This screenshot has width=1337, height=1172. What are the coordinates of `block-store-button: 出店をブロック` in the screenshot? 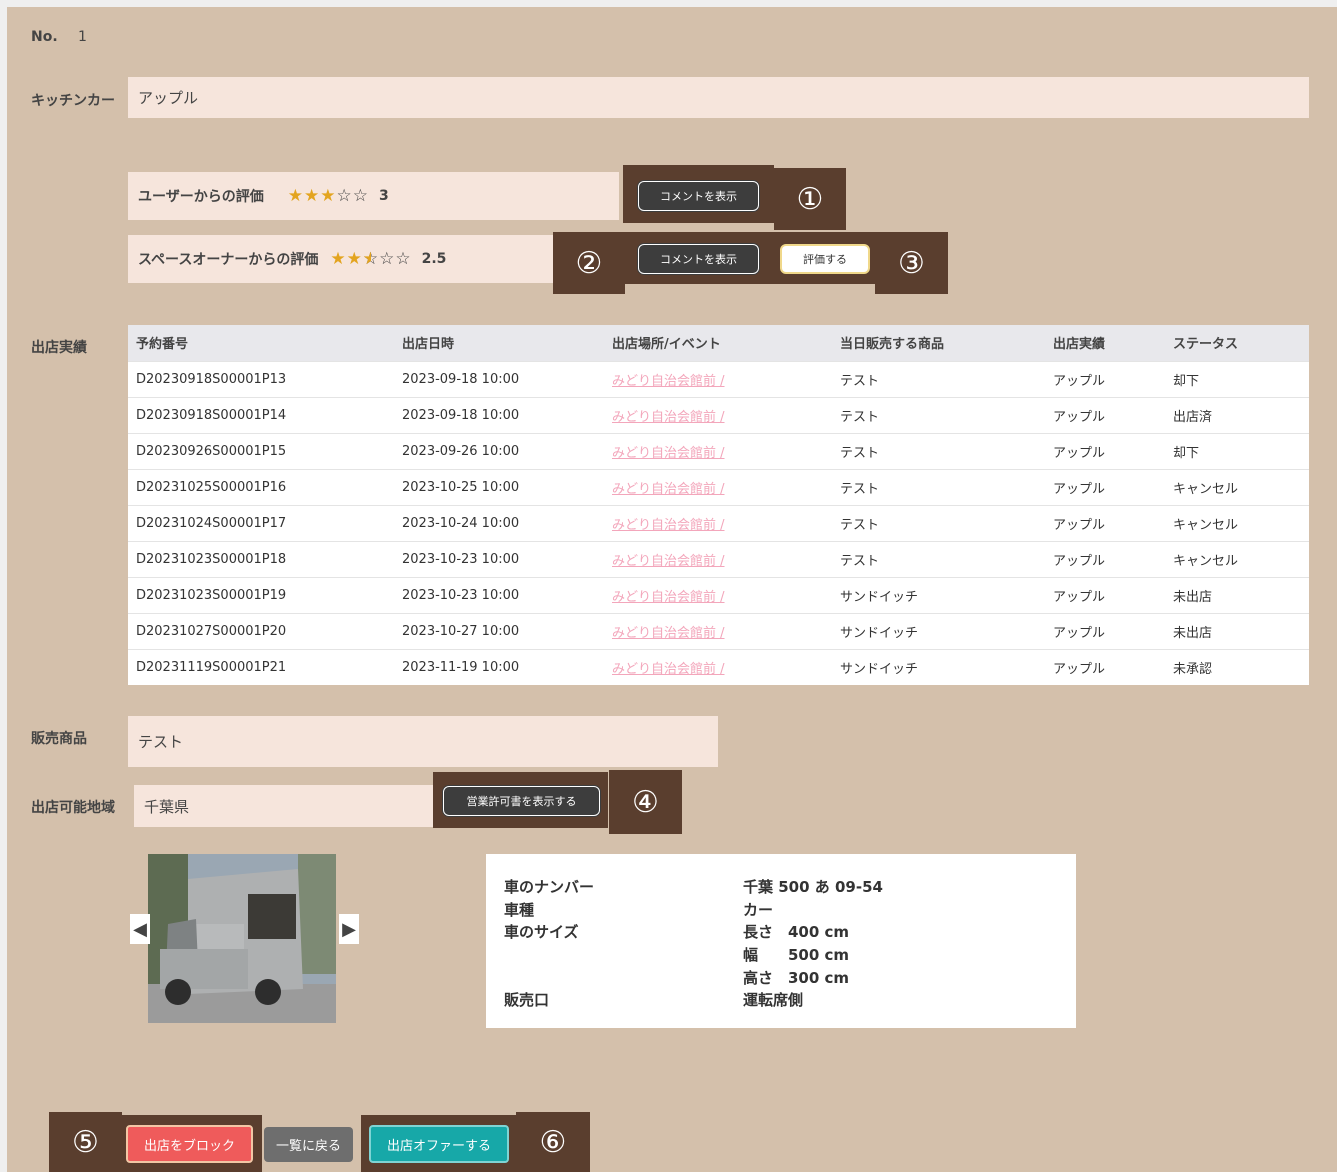 It's located at (189, 1144).